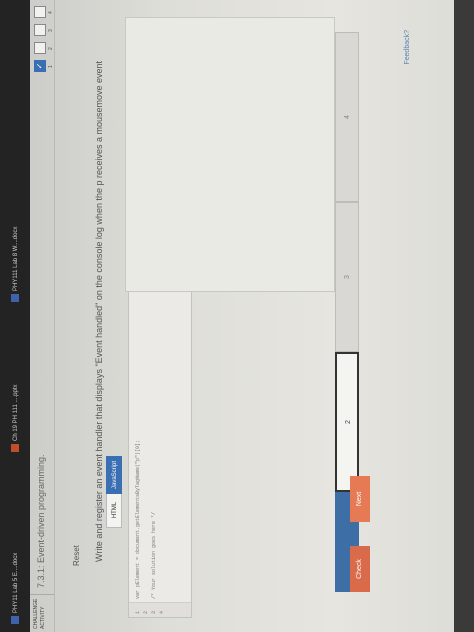  I want to click on bottom-strip, so click(464, 316).